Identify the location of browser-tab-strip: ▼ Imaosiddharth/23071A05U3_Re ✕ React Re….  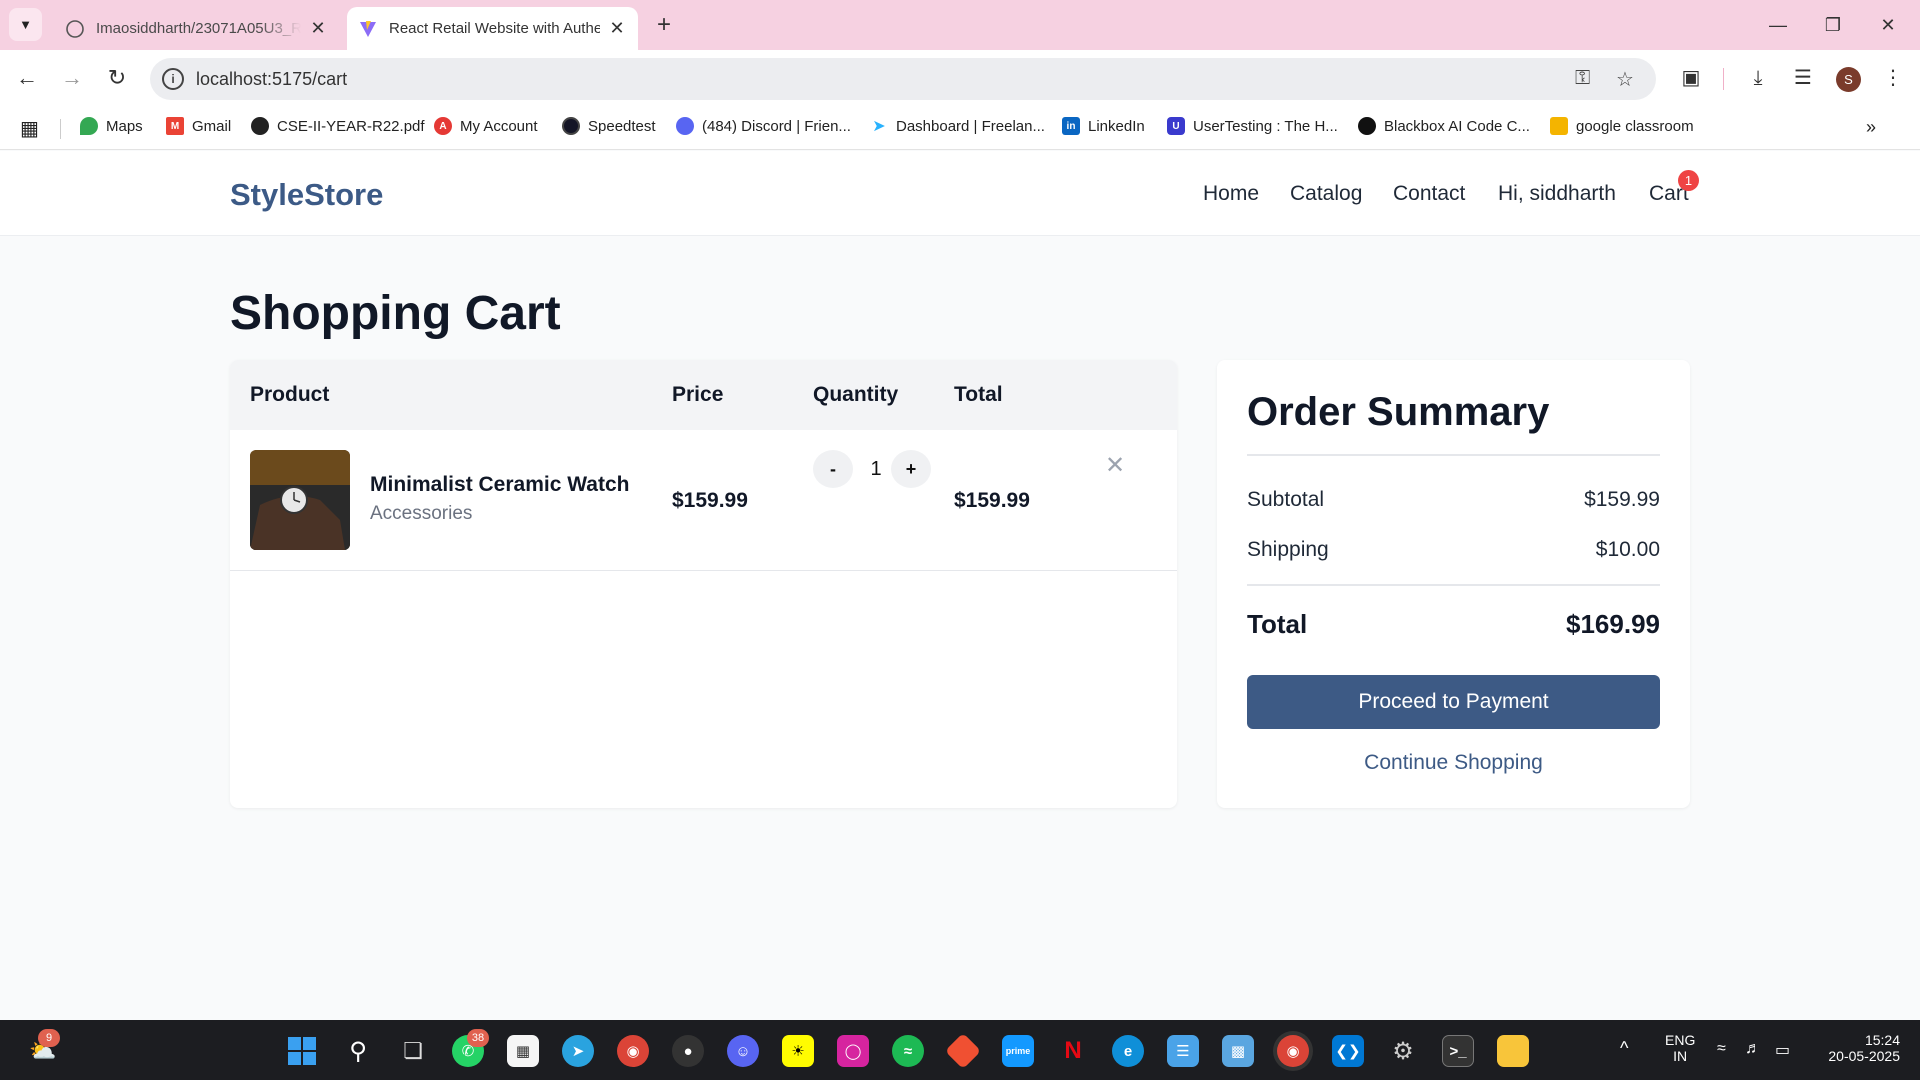
(960, 25).